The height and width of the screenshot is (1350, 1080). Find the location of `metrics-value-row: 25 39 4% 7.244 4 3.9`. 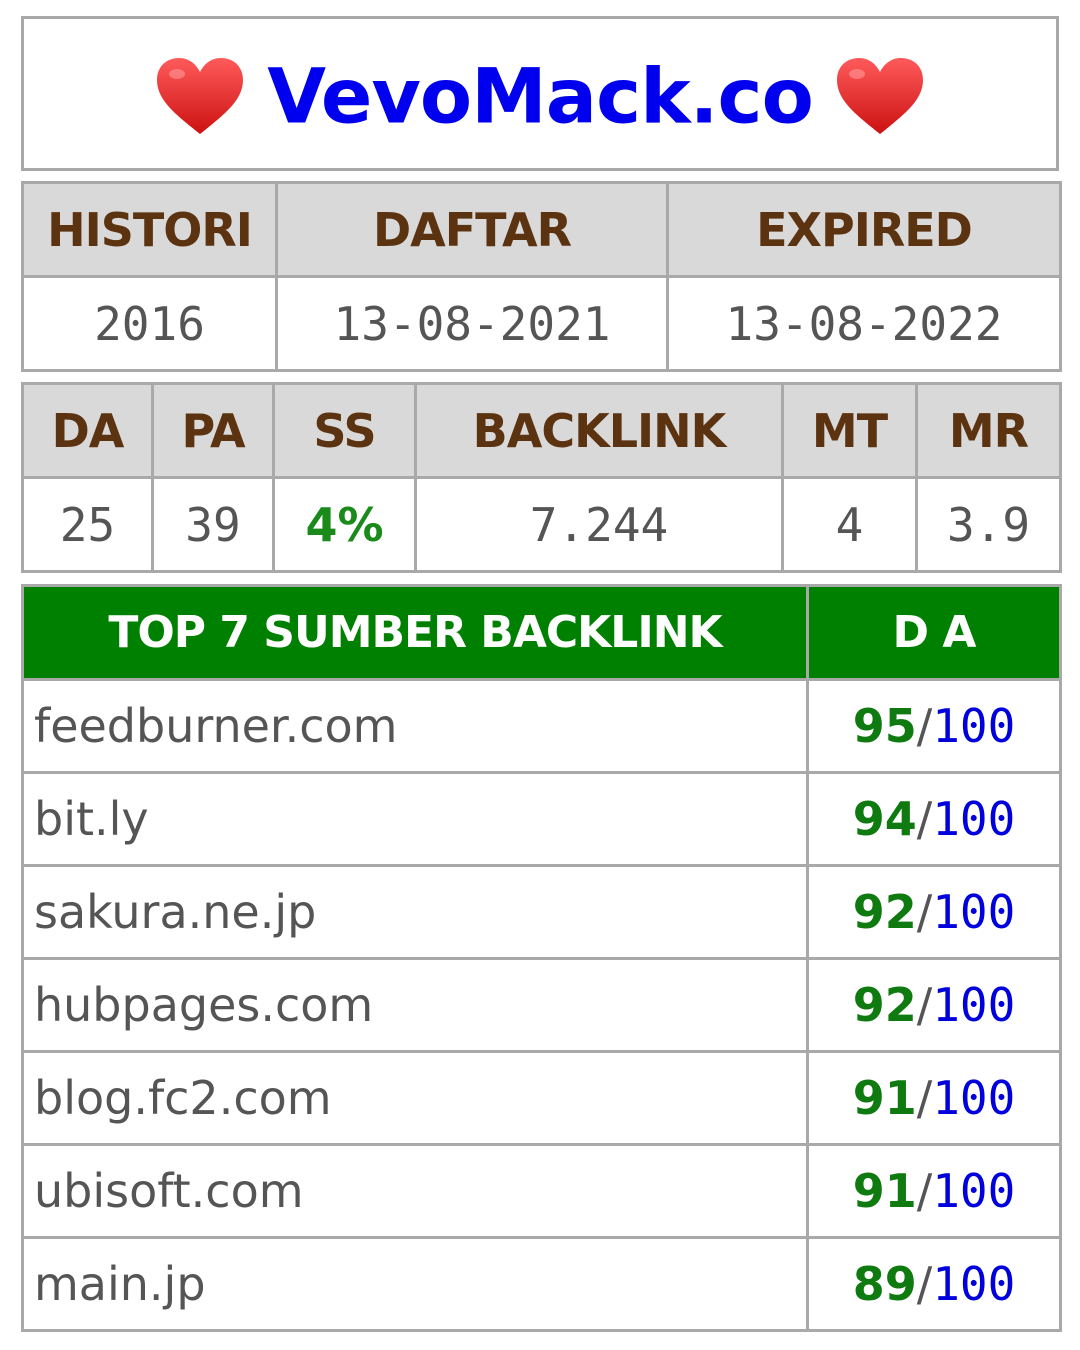

metrics-value-row: 25 39 4% 7.244 4 3.9 is located at coordinates (541, 524).